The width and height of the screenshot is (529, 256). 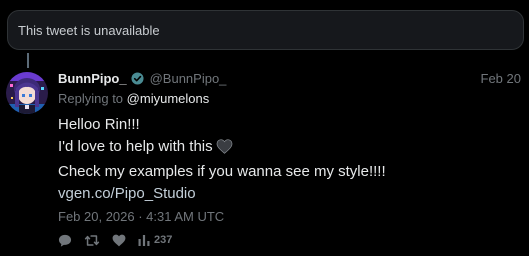 I want to click on retweet-button, so click(x=92, y=240).